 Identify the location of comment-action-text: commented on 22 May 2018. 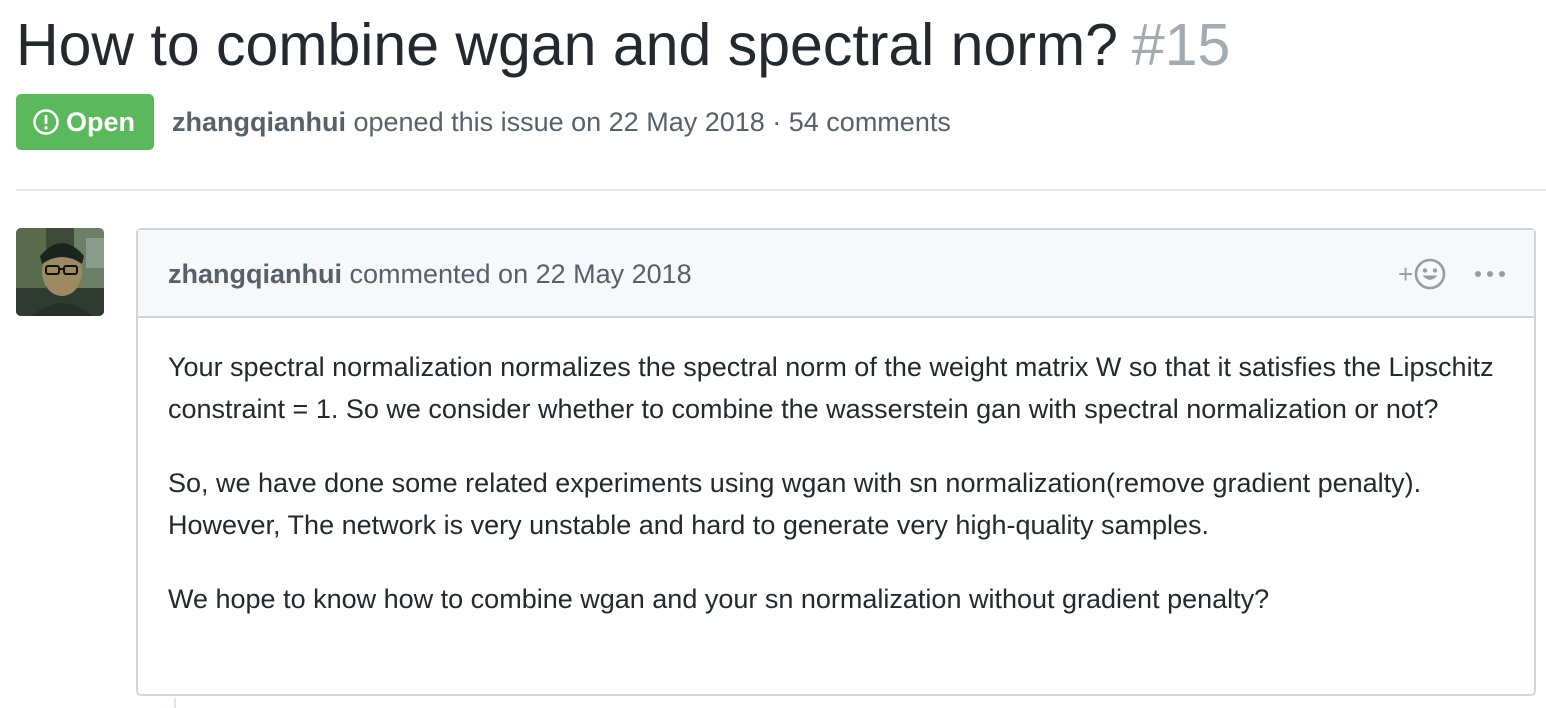
(516, 274).